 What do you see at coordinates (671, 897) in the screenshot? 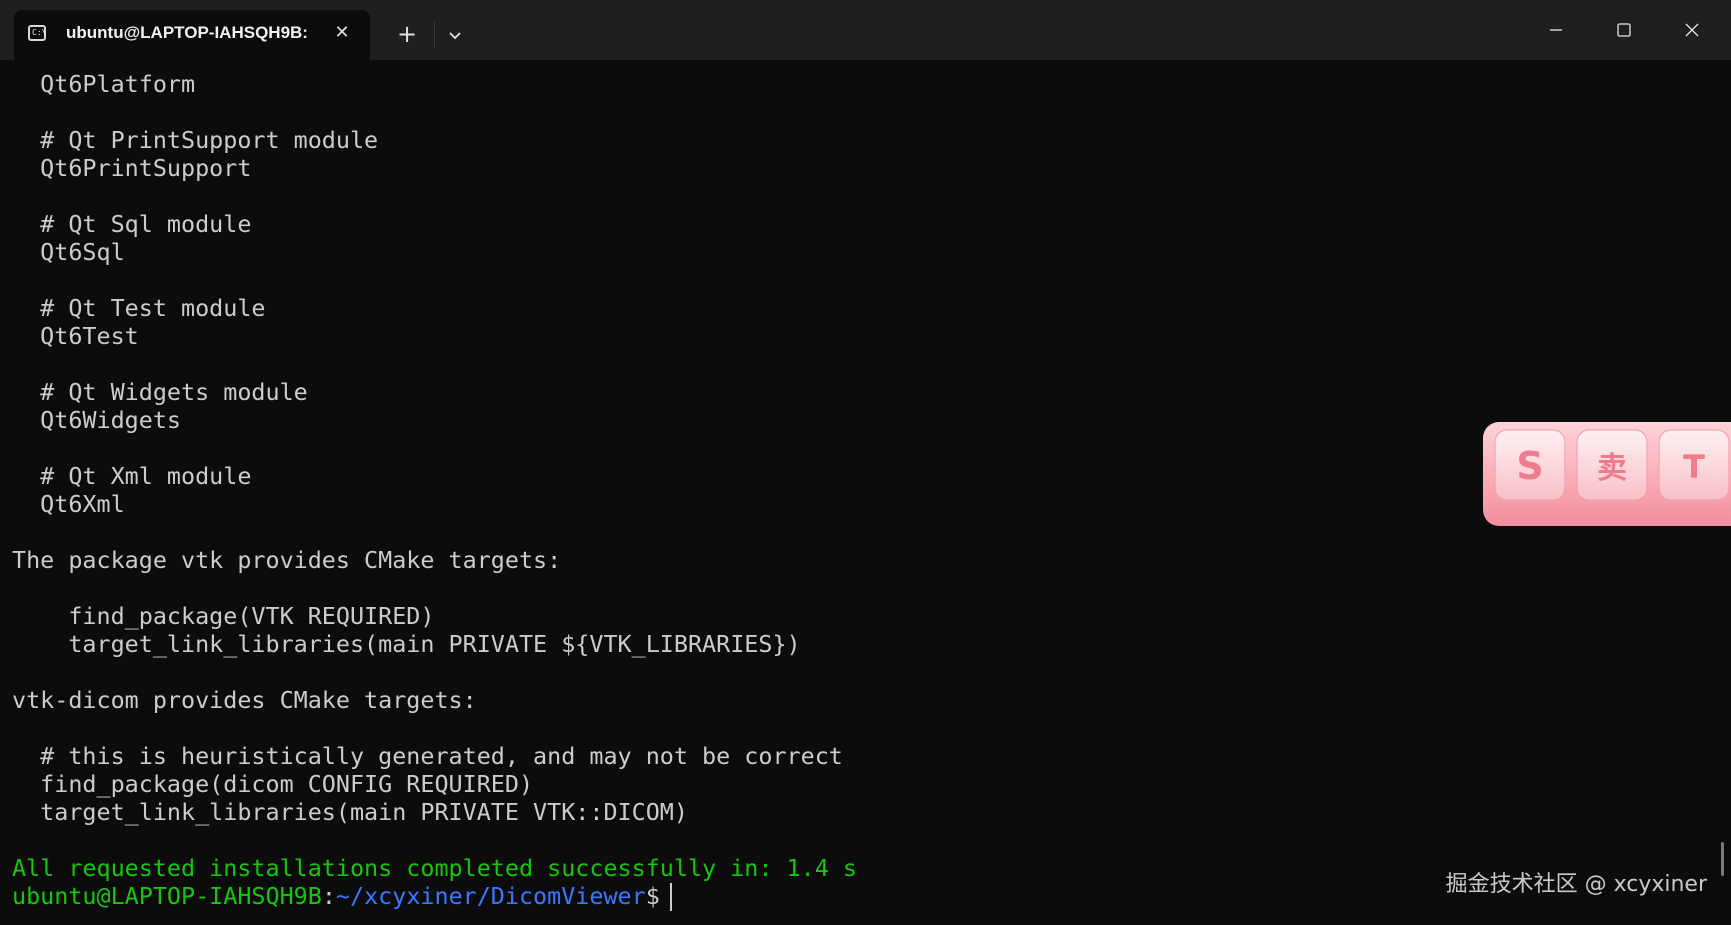
I see `text-cursor` at bounding box center [671, 897].